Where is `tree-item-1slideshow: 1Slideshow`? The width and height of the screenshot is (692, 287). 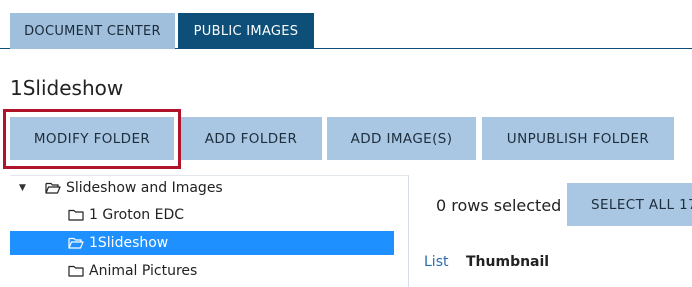 tree-item-1slideshow: 1Slideshow is located at coordinates (202, 243).